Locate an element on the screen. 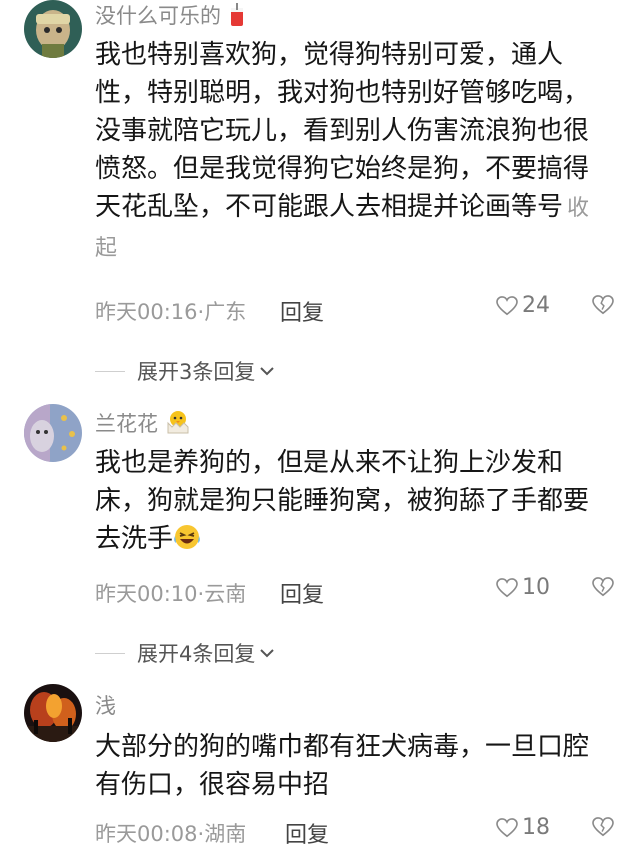  like-button: 18 is located at coordinates (523, 827).